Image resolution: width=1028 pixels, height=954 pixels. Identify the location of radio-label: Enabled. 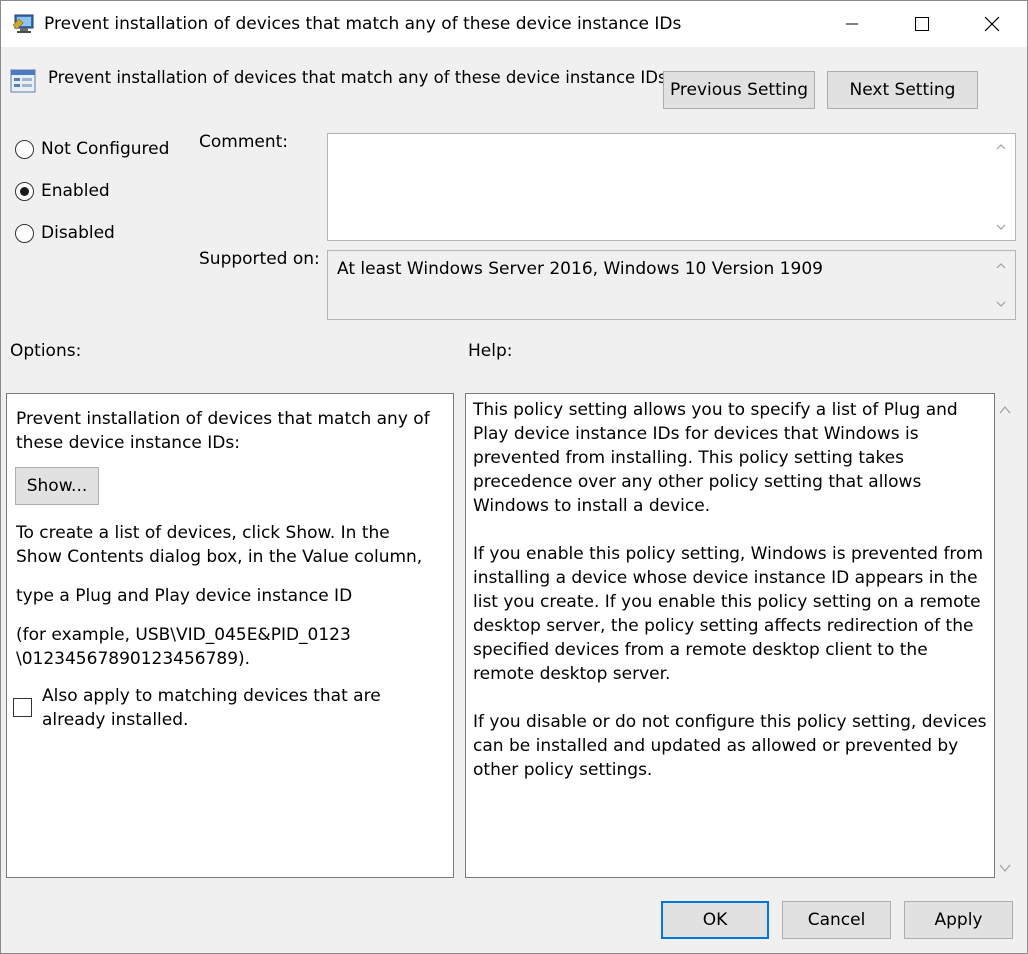
(75, 191).